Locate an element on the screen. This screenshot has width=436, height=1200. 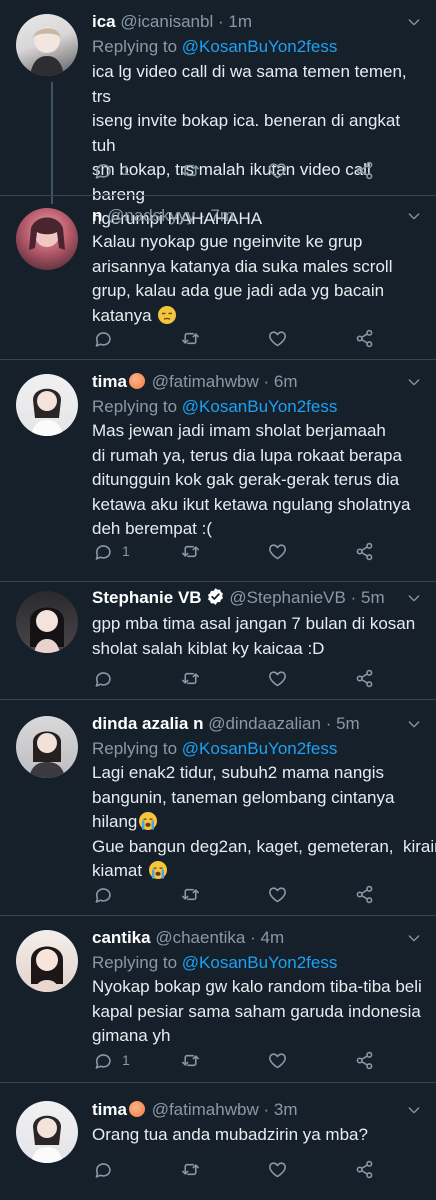
loudly-crying-face-emoji is located at coordinates (148, 821).